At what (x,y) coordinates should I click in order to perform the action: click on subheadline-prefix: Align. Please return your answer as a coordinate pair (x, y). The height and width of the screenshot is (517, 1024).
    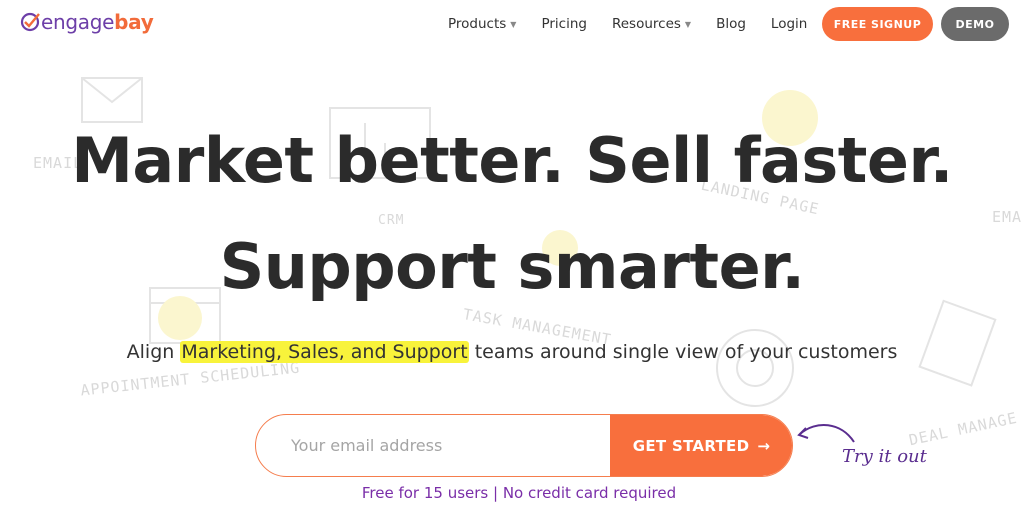
    Looking at the image, I should click on (153, 352).